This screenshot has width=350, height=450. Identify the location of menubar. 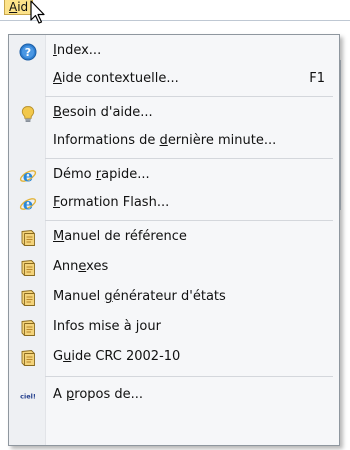
(175, 5).